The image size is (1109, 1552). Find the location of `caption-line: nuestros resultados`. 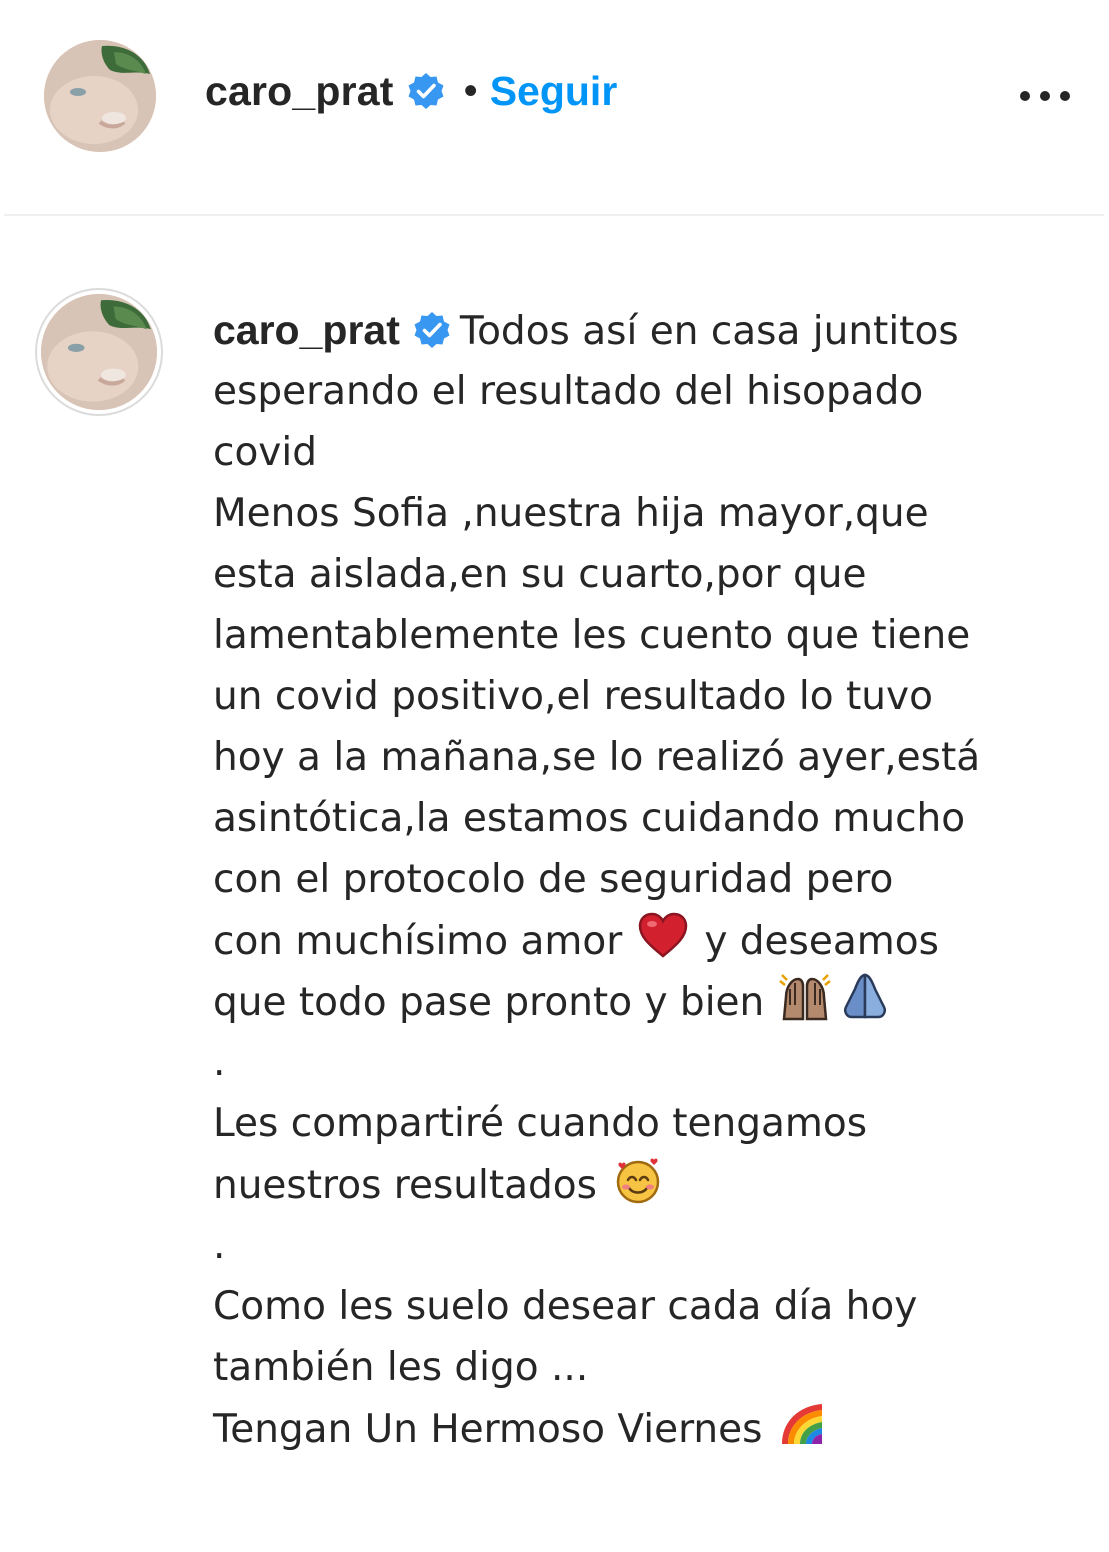

caption-line: nuestros resultados is located at coordinates (653, 1184).